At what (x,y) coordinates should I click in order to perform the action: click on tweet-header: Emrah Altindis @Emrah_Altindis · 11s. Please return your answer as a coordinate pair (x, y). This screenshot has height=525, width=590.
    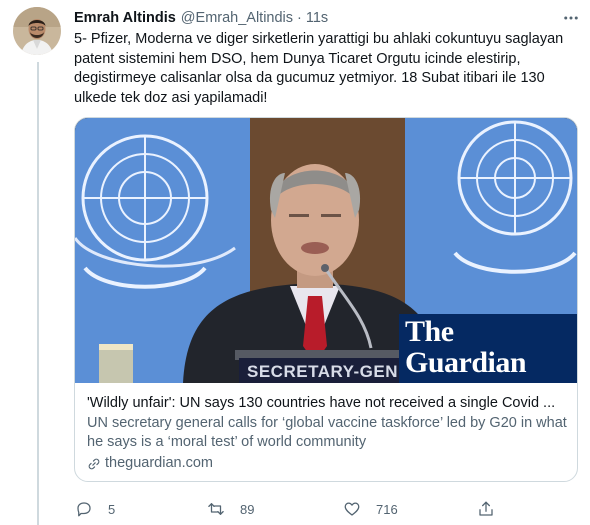
    Looking at the image, I should click on (201, 18).